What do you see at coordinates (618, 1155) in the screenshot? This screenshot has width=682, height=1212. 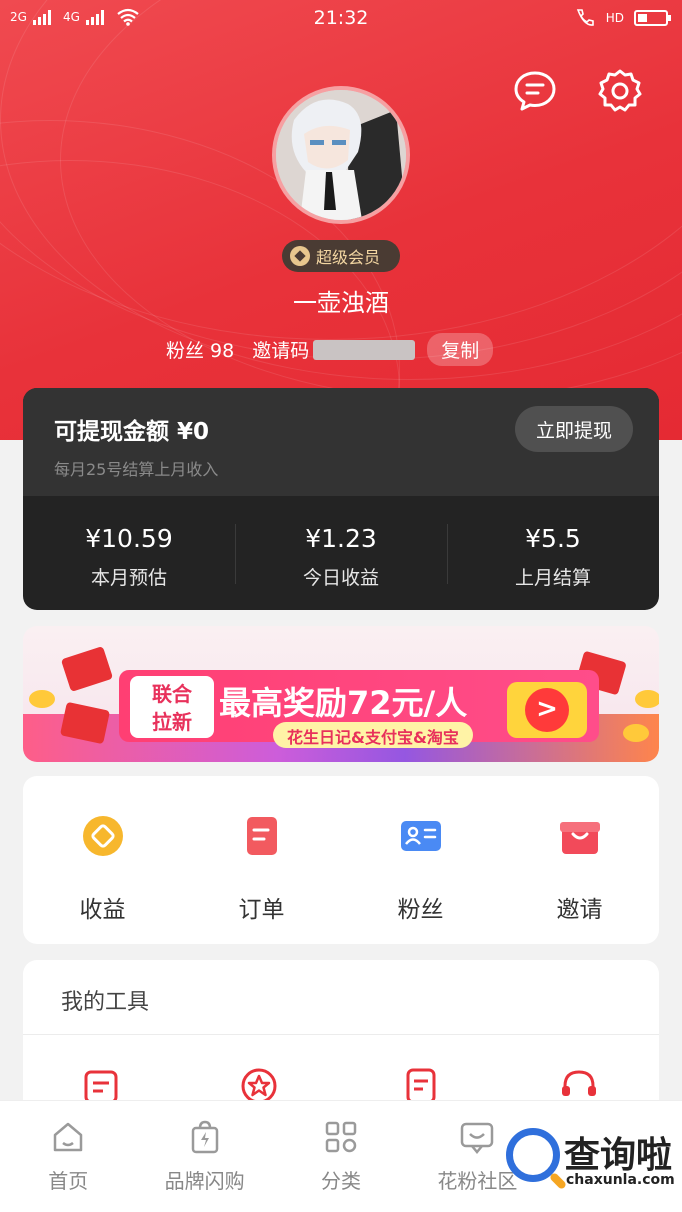 I see `watermark-title: 查询啦` at bounding box center [618, 1155].